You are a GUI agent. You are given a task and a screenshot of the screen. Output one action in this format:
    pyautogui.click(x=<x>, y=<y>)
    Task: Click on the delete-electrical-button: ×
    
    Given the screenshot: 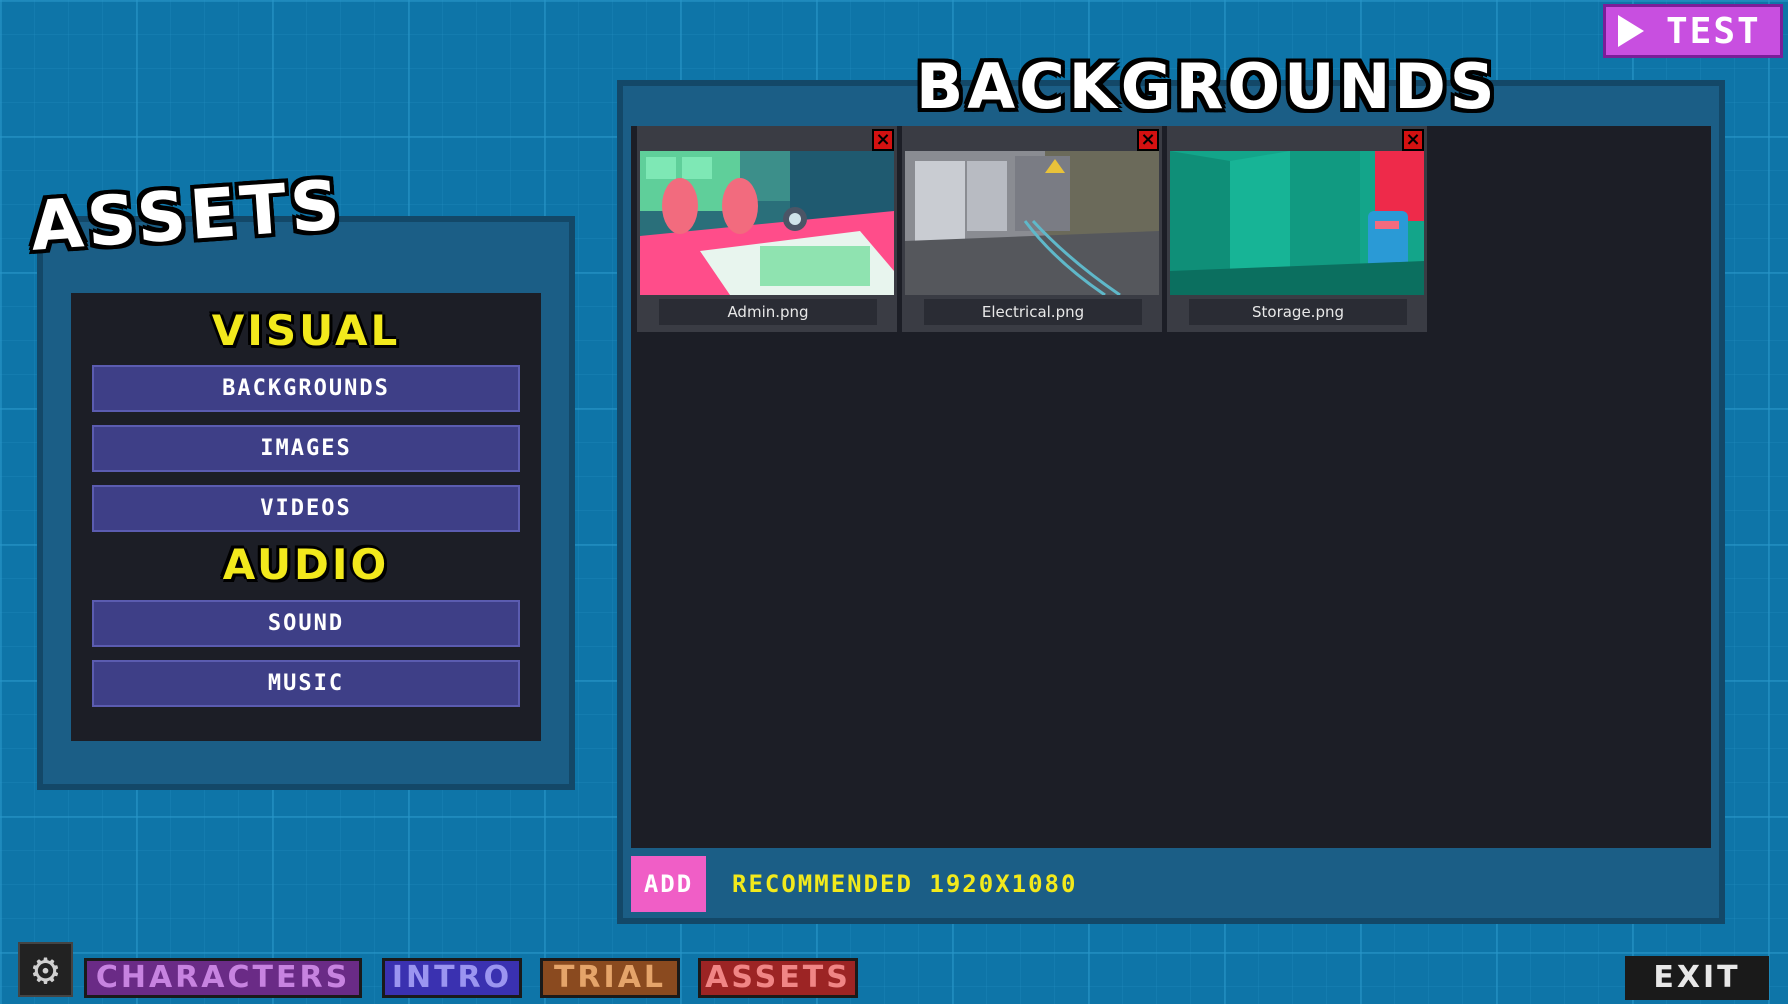 What is the action you would take?
    pyautogui.click(x=1148, y=140)
    